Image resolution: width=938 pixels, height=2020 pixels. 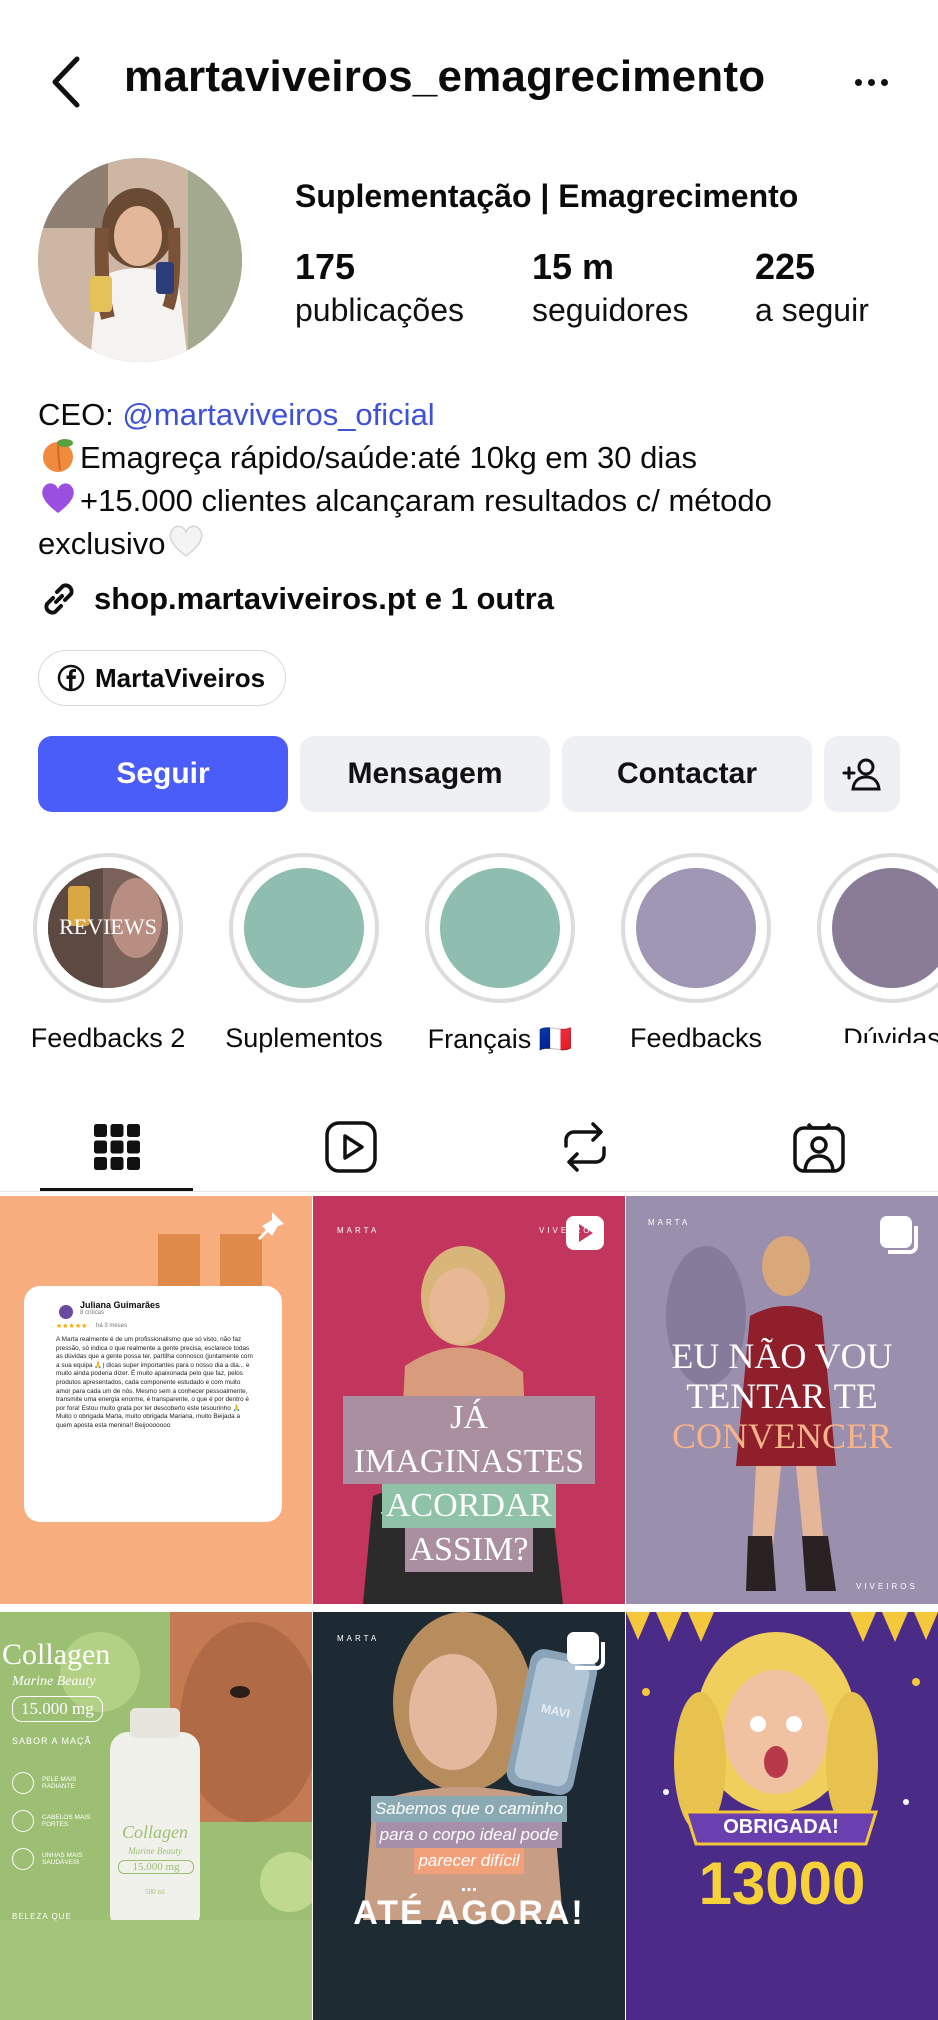 What do you see at coordinates (59, 599) in the screenshot?
I see `link-icon` at bounding box center [59, 599].